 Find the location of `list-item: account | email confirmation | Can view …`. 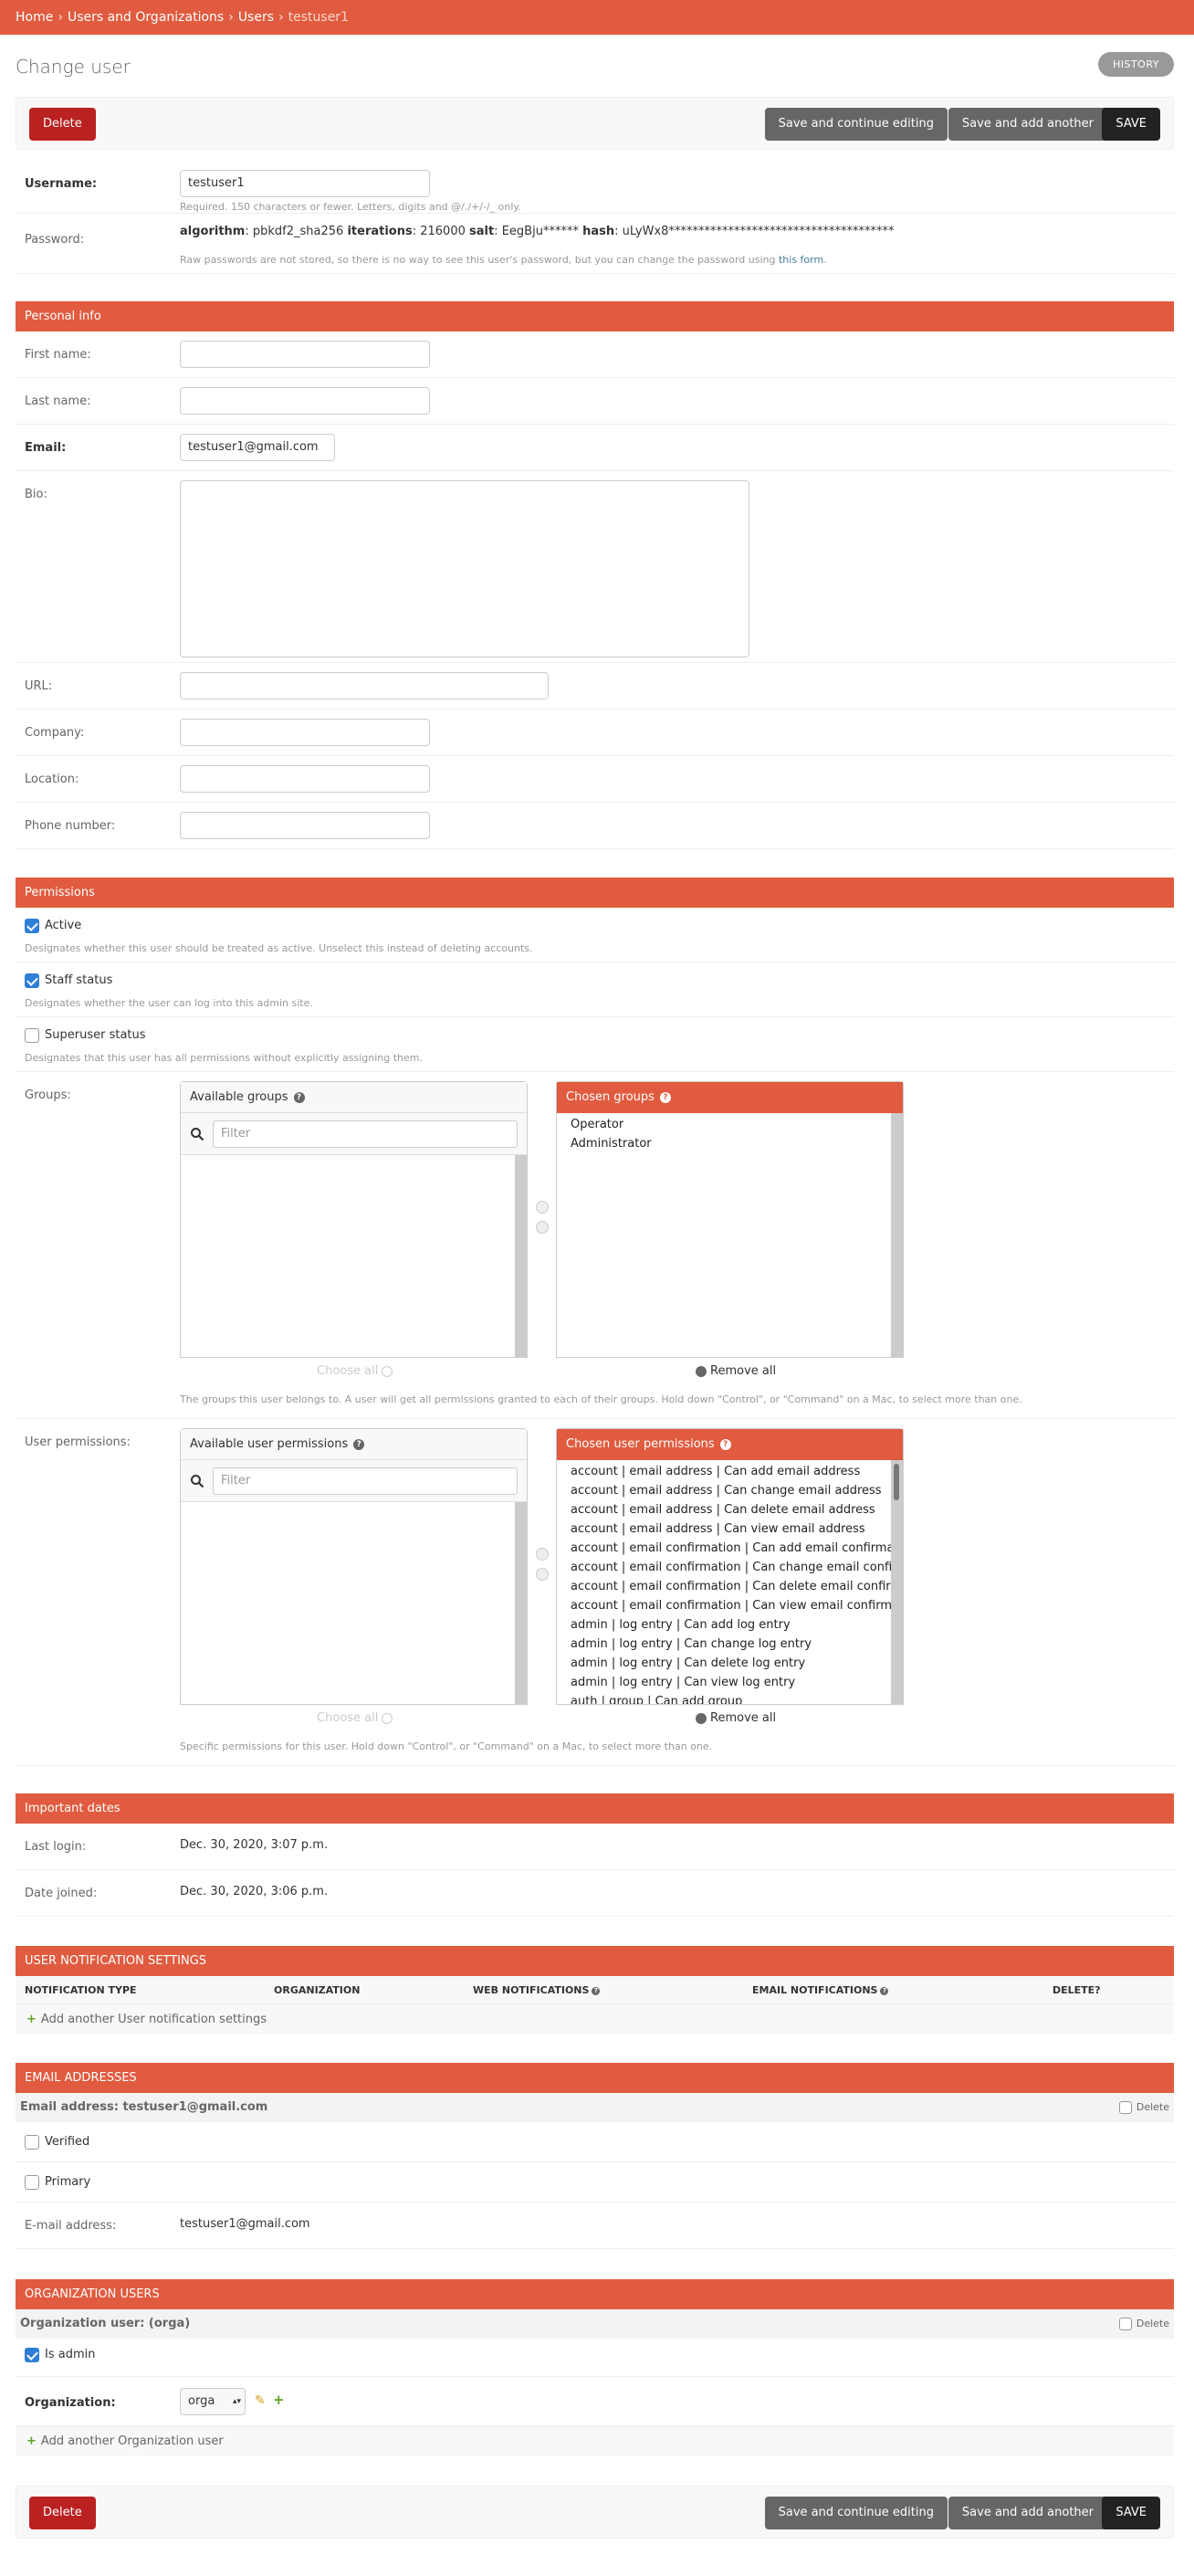

list-item: account | email confirmation | Can view … is located at coordinates (730, 1605).